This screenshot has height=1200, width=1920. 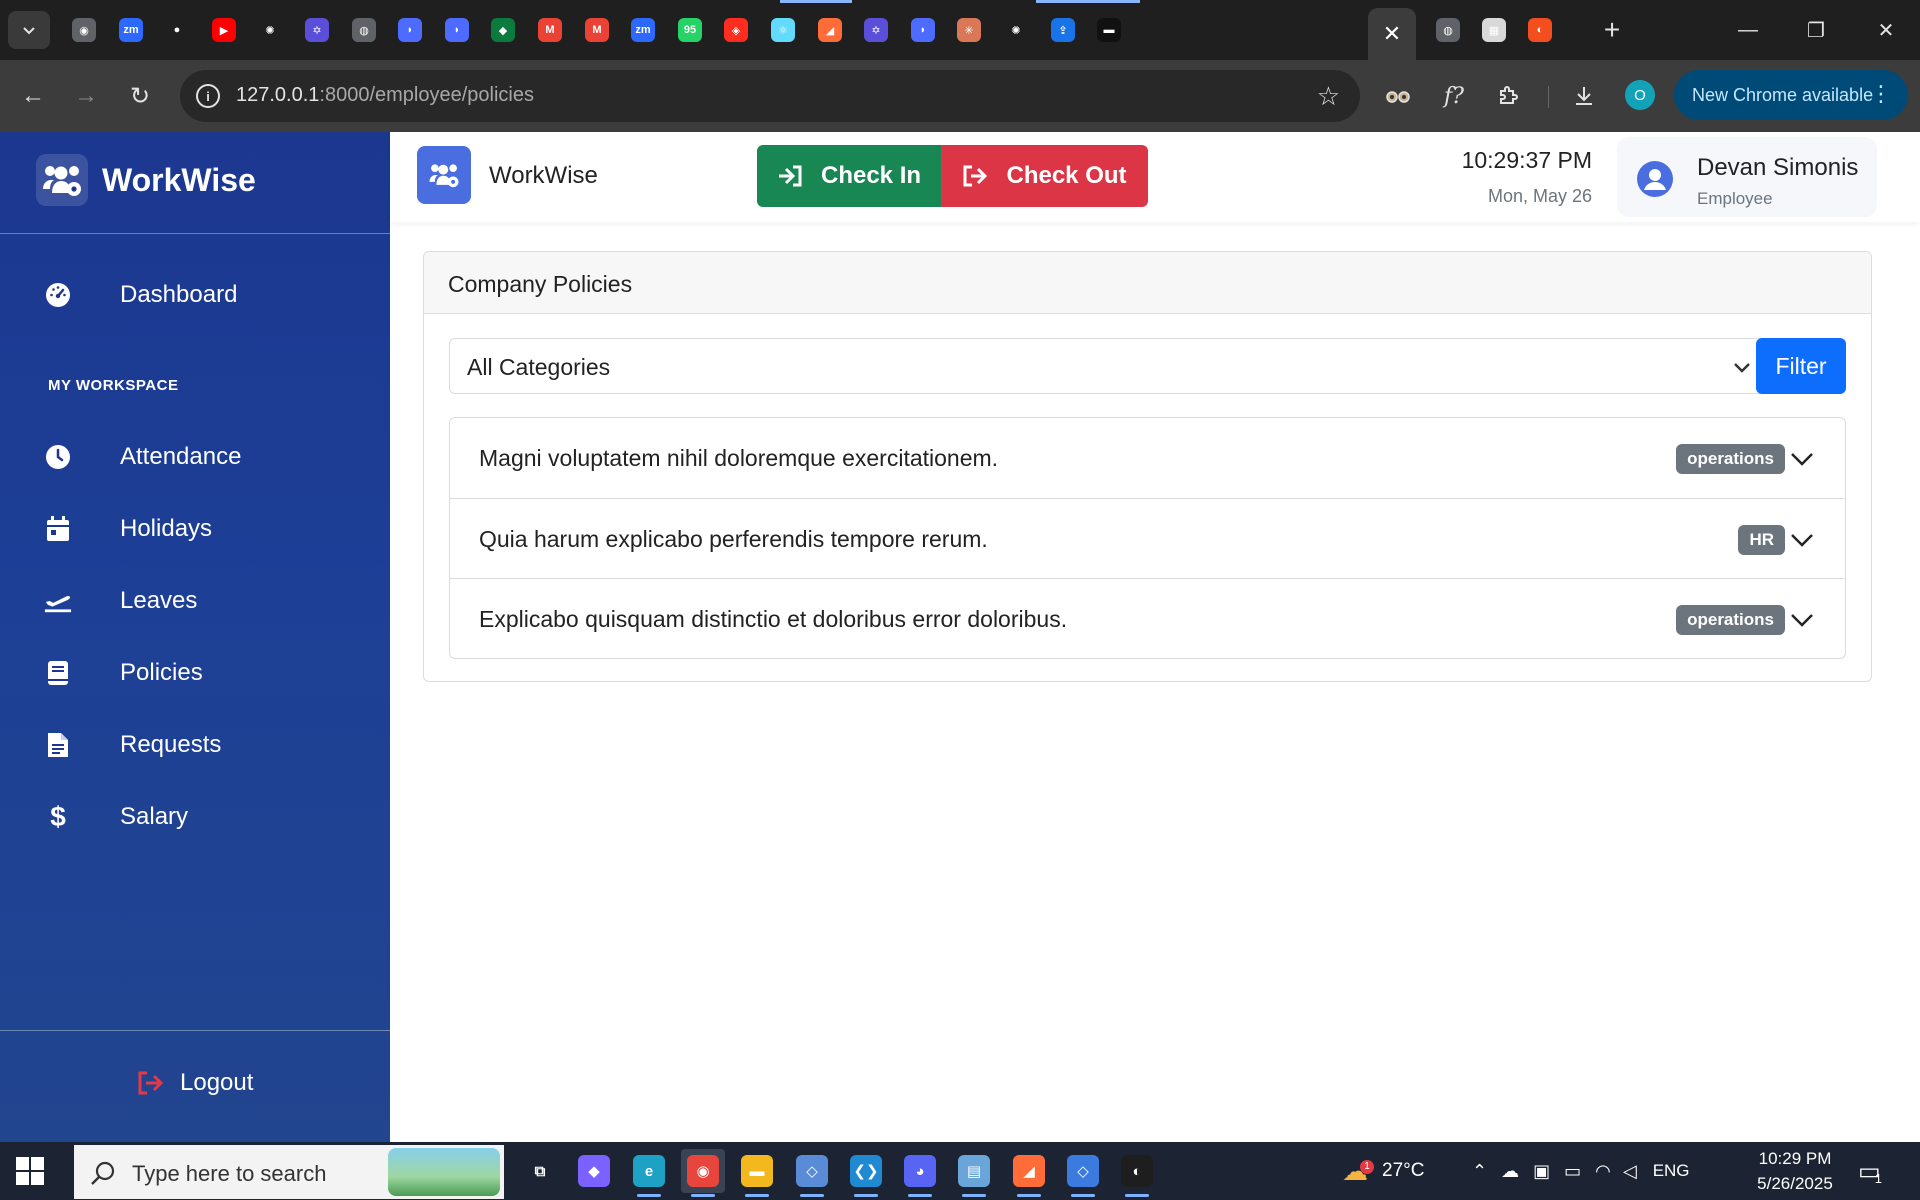 What do you see at coordinates (1454, 96) in the screenshot?
I see `extension-font-icon: f?` at bounding box center [1454, 96].